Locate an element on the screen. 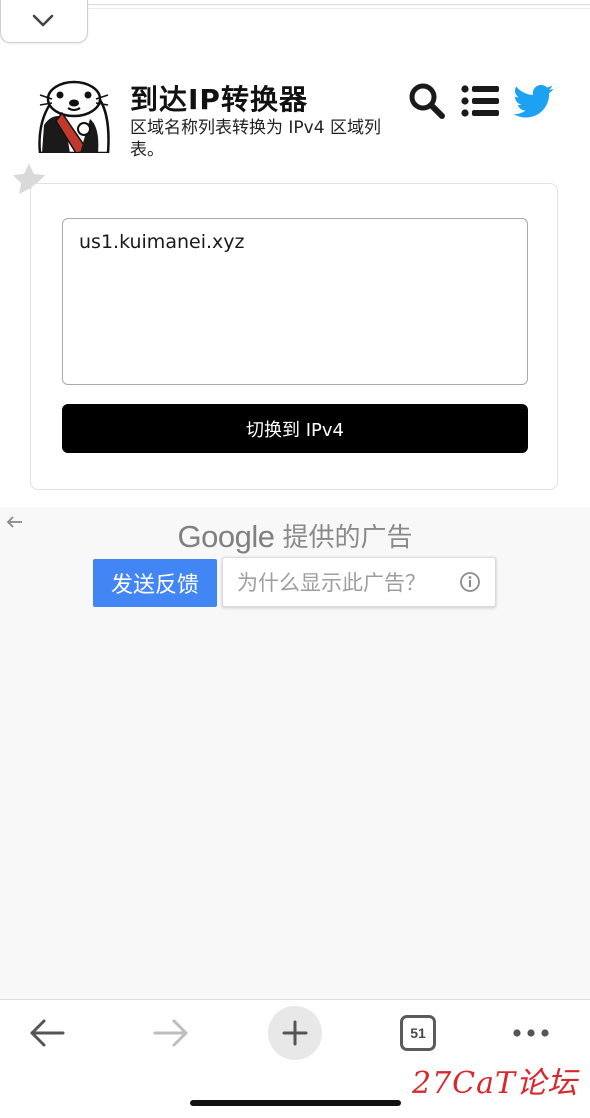 The height and width of the screenshot is (1118, 590). why-this-ad-button: 为什么显示此广告？ is located at coordinates (359, 582).